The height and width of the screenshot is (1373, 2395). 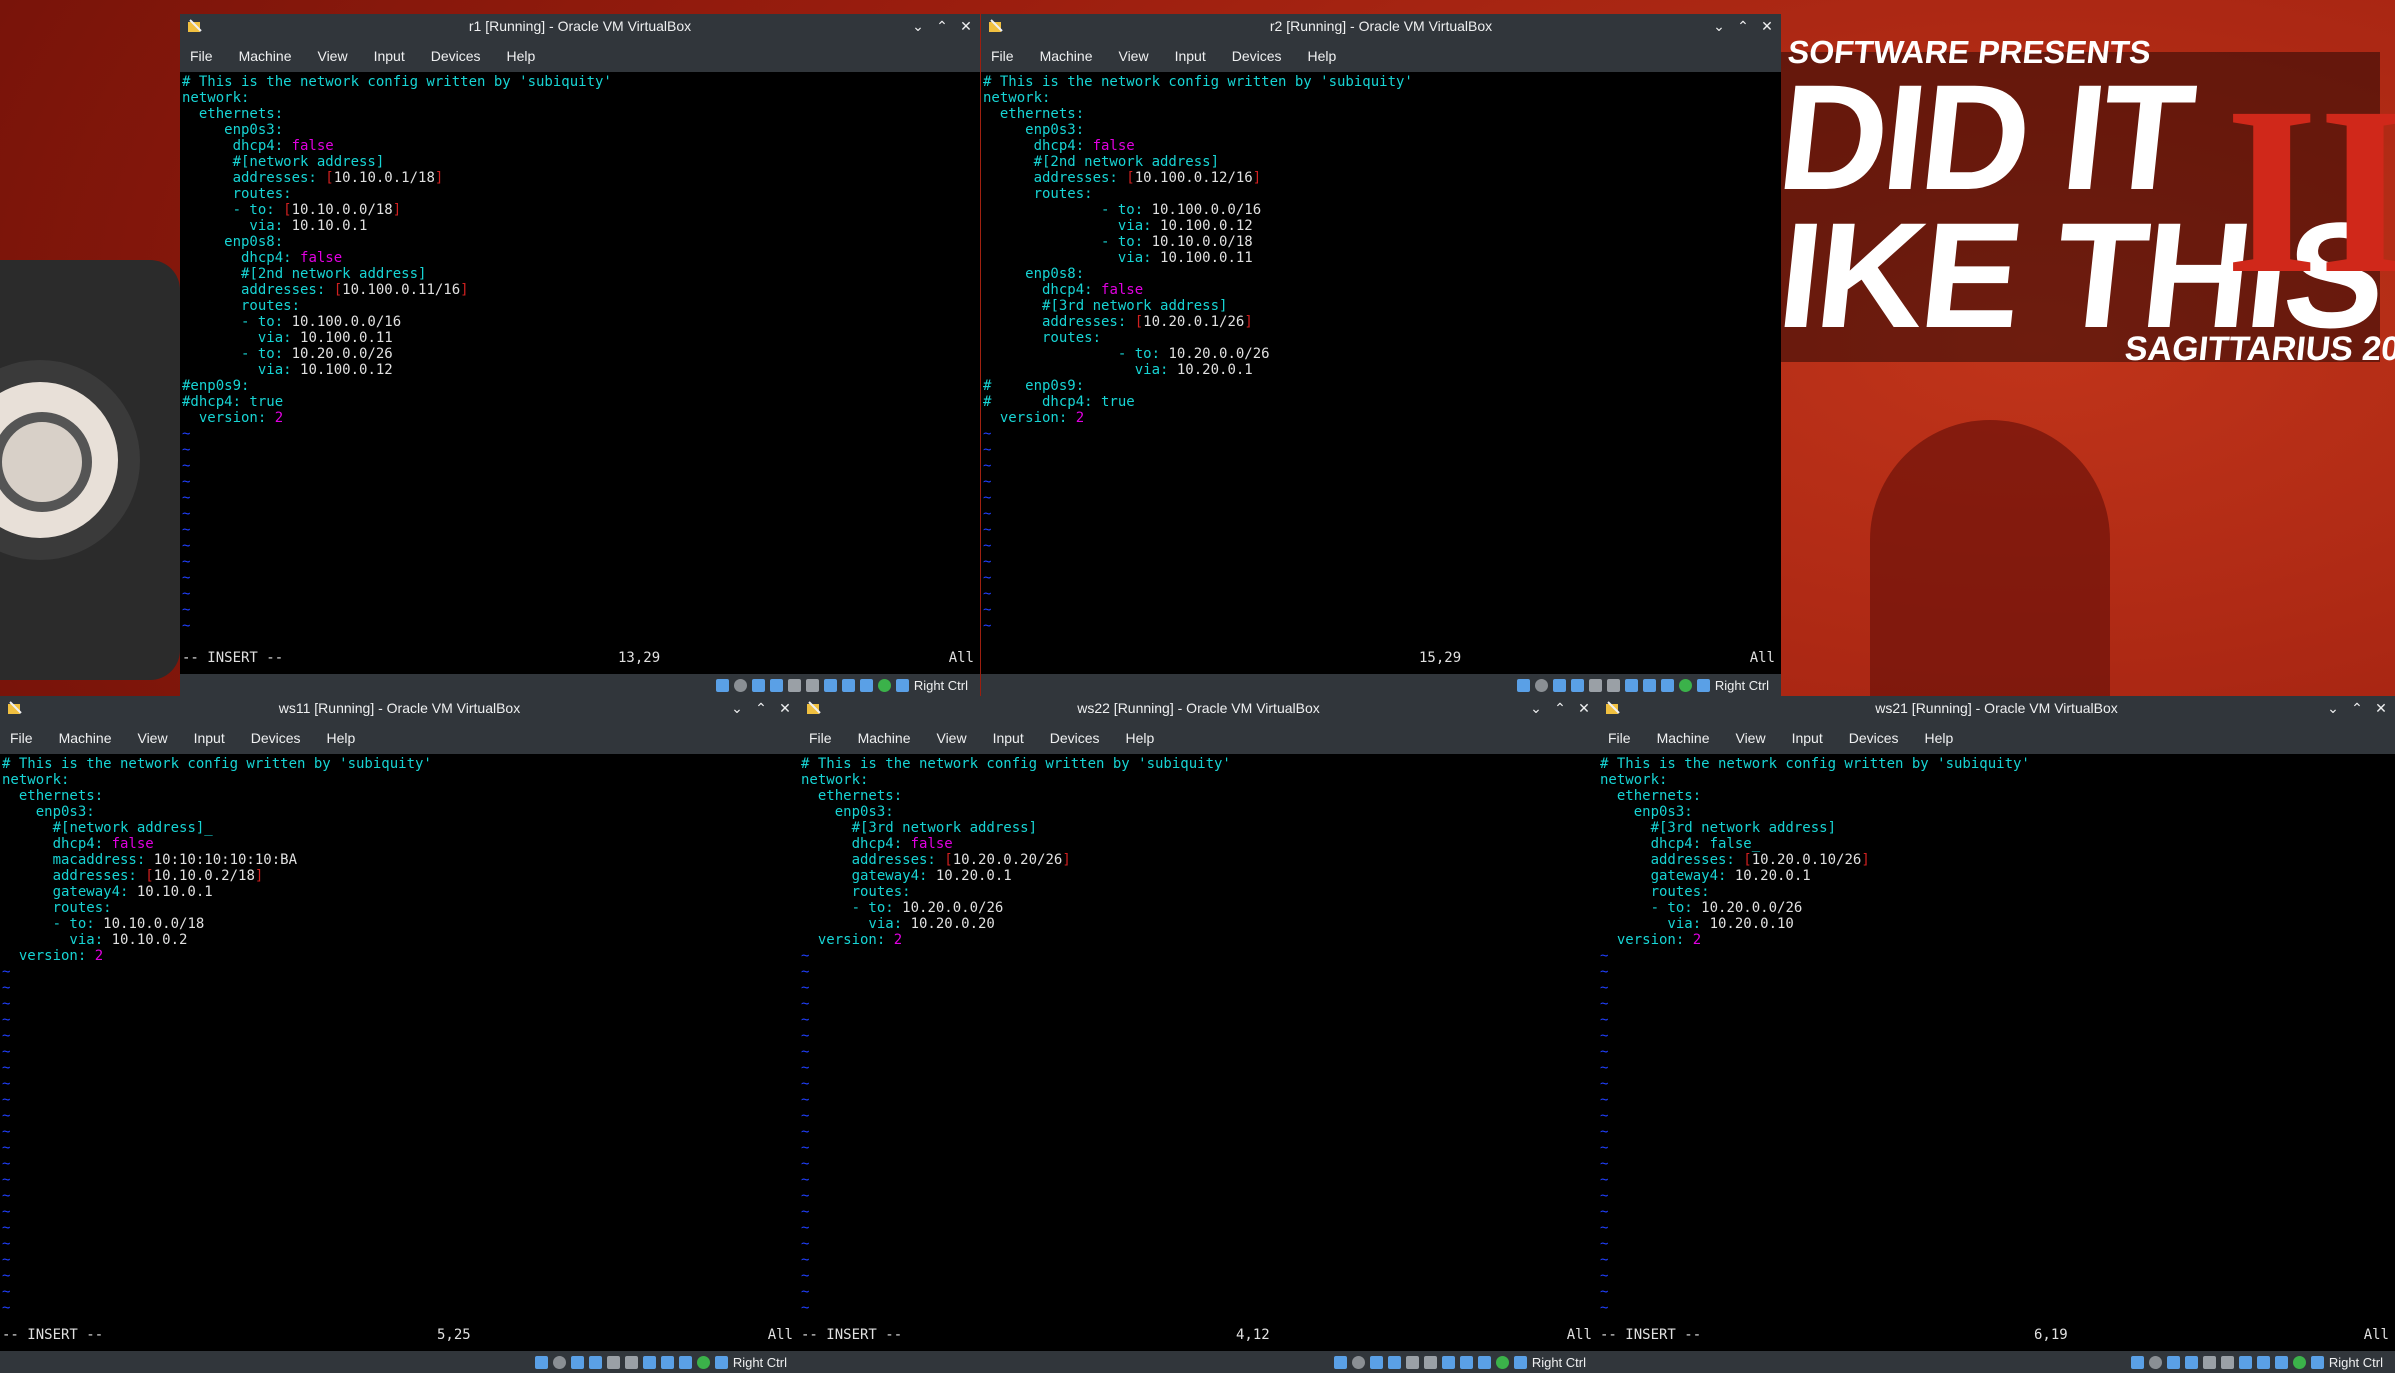 What do you see at coordinates (1996, 709) in the screenshot?
I see `window-titlebar: ws21 [Running] - Oracle VM VirtualBox ⌄ ⌃ ✕` at bounding box center [1996, 709].